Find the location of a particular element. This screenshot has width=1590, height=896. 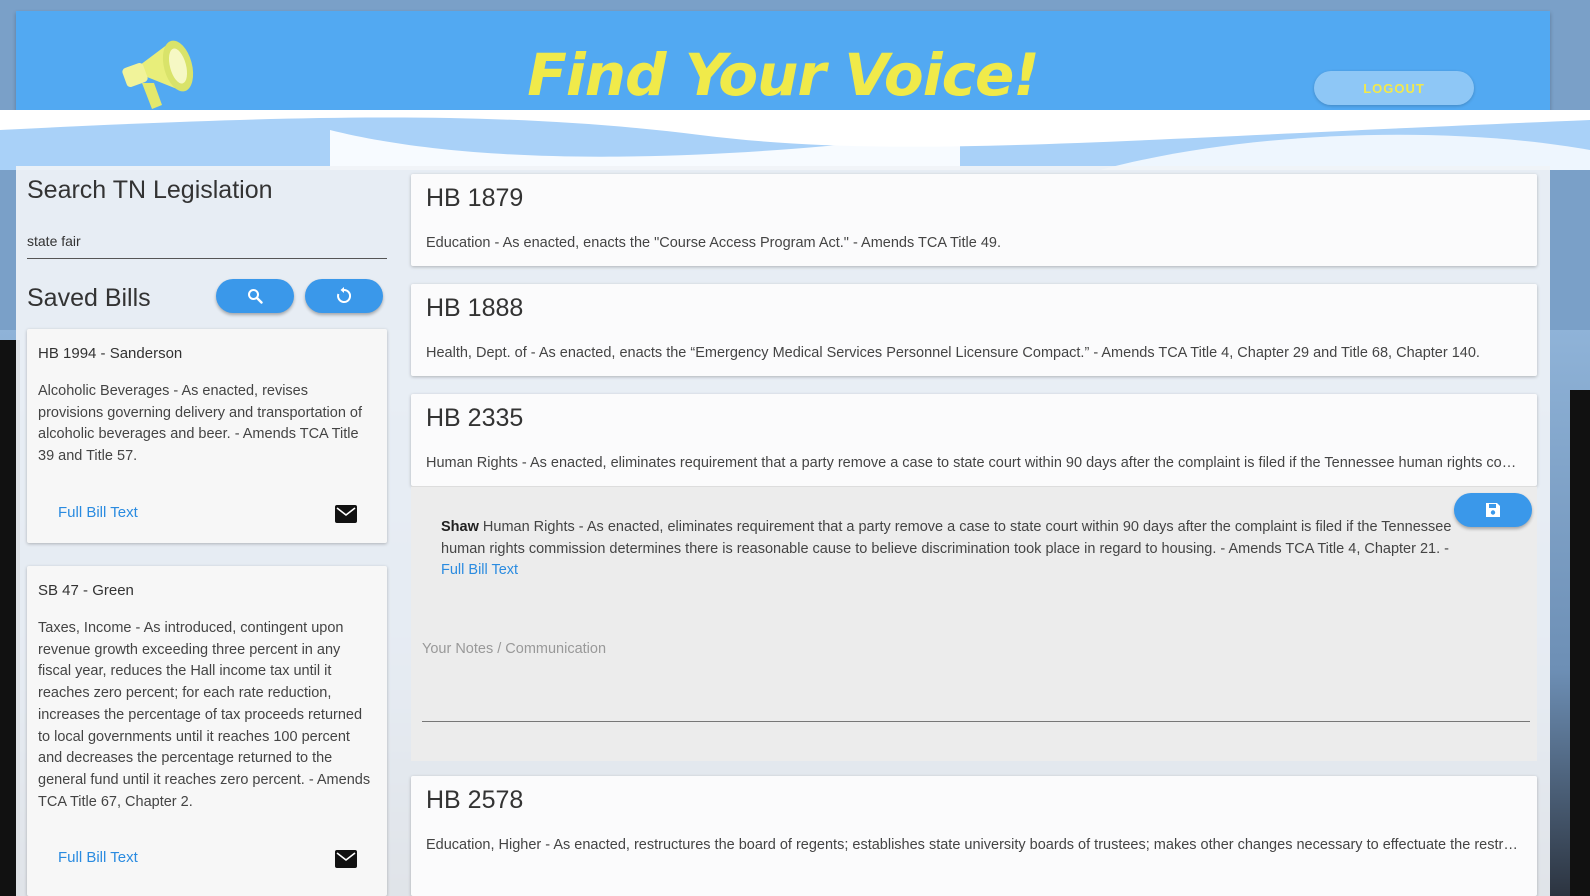

bill-number: HB 1879 is located at coordinates (475, 198).